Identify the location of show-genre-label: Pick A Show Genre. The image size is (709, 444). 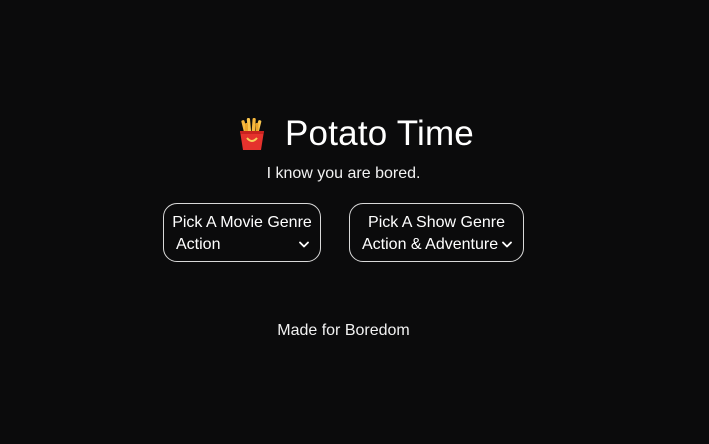
(436, 222).